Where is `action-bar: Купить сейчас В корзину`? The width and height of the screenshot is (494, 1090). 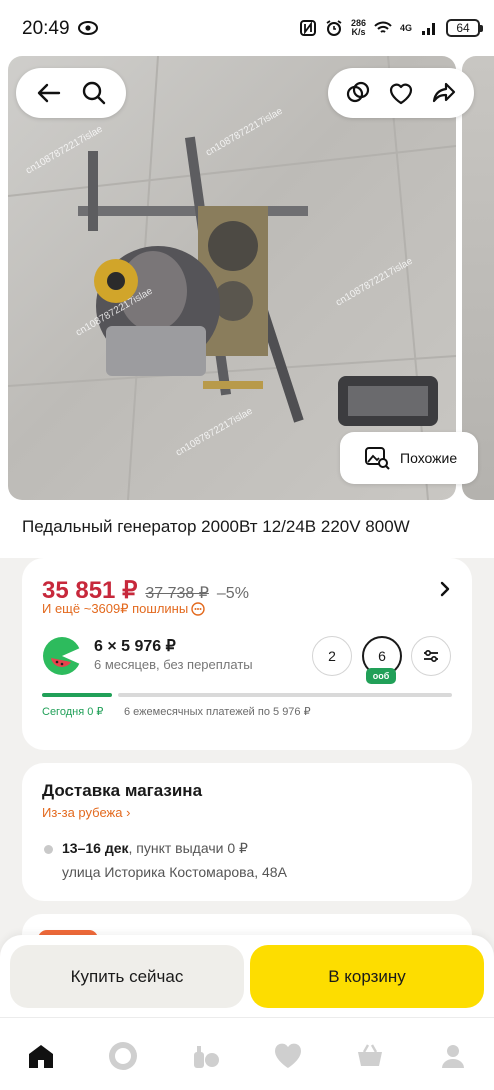 action-bar: Купить сейчас В корзину is located at coordinates (247, 976).